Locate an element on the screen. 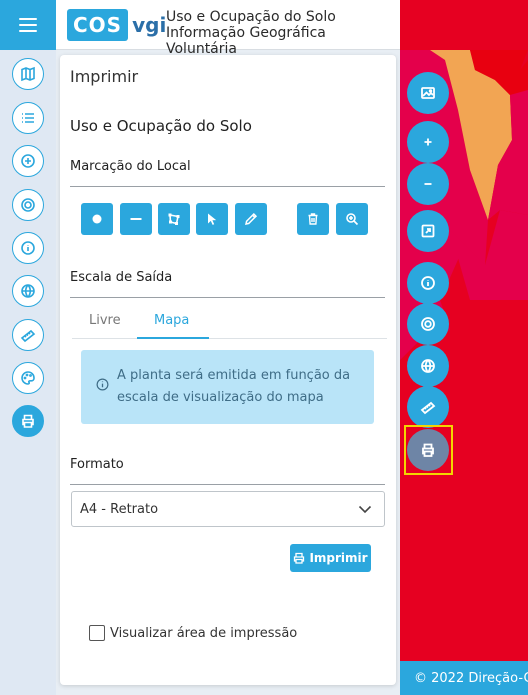  rail-info-button is located at coordinates (28, 248).